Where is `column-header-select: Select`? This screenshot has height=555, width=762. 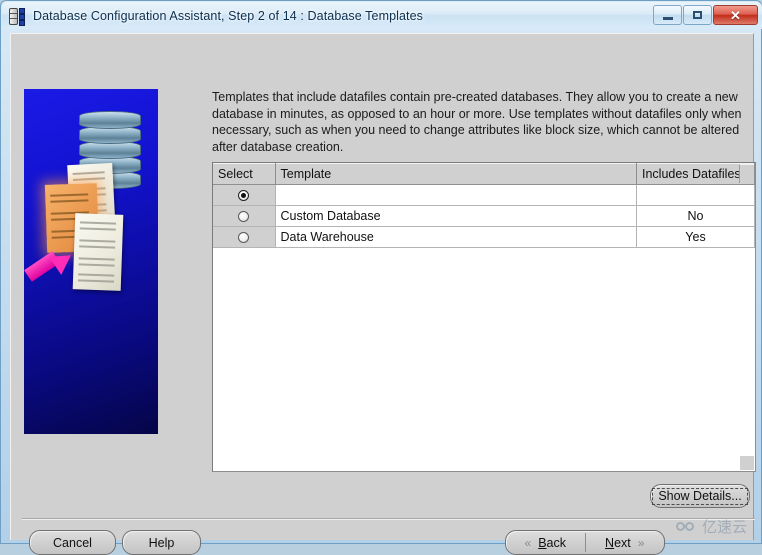
column-header-select: Select is located at coordinates (244, 174).